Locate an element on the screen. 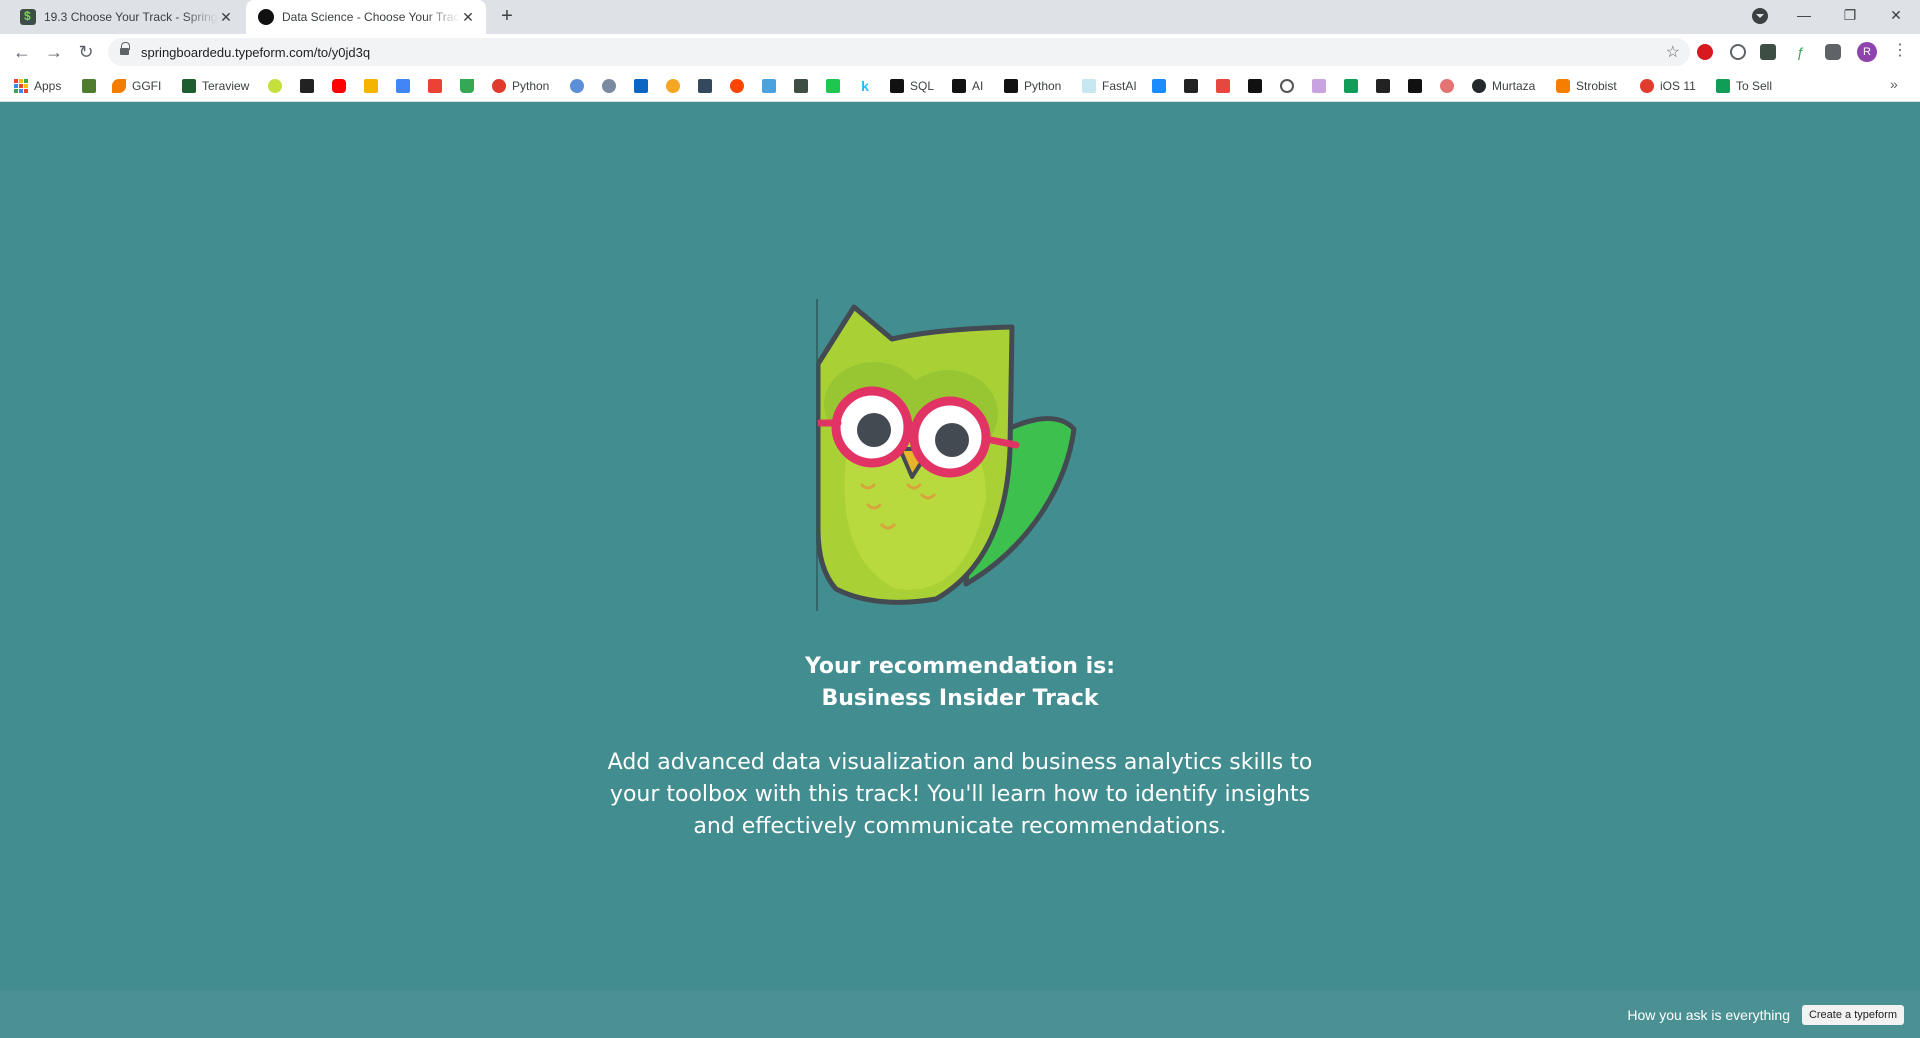 The width and height of the screenshot is (1920, 1038). ar-icon is located at coordinates (1319, 86).